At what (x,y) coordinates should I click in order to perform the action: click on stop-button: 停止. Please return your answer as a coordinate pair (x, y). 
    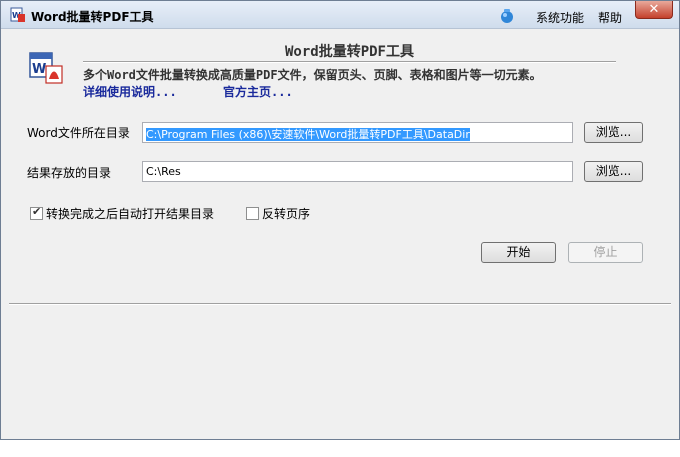
    Looking at the image, I should click on (605, 252).